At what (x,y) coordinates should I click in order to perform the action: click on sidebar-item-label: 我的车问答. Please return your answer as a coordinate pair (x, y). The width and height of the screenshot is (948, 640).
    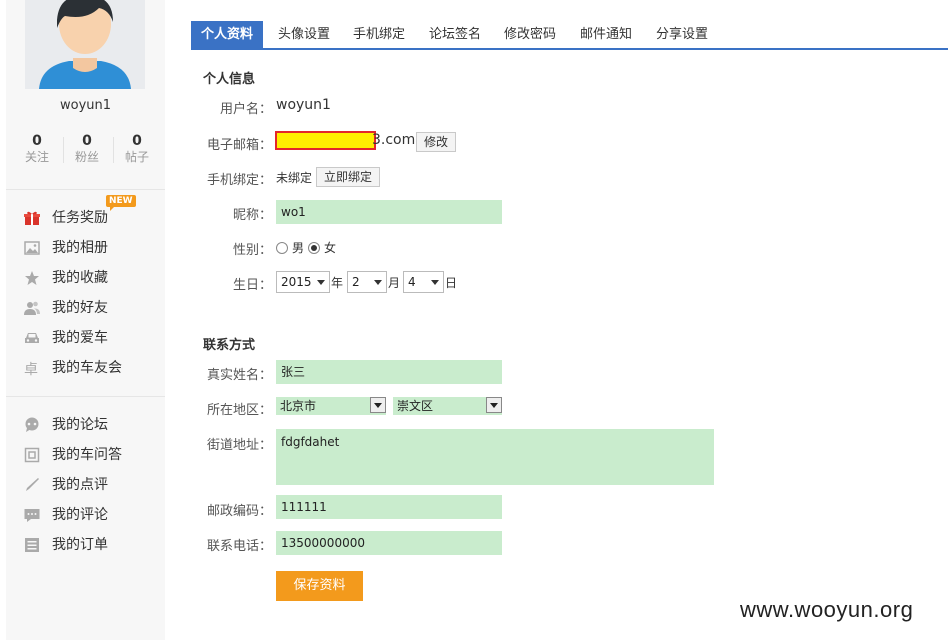
    Looking at the image, I should click on (87, 455).